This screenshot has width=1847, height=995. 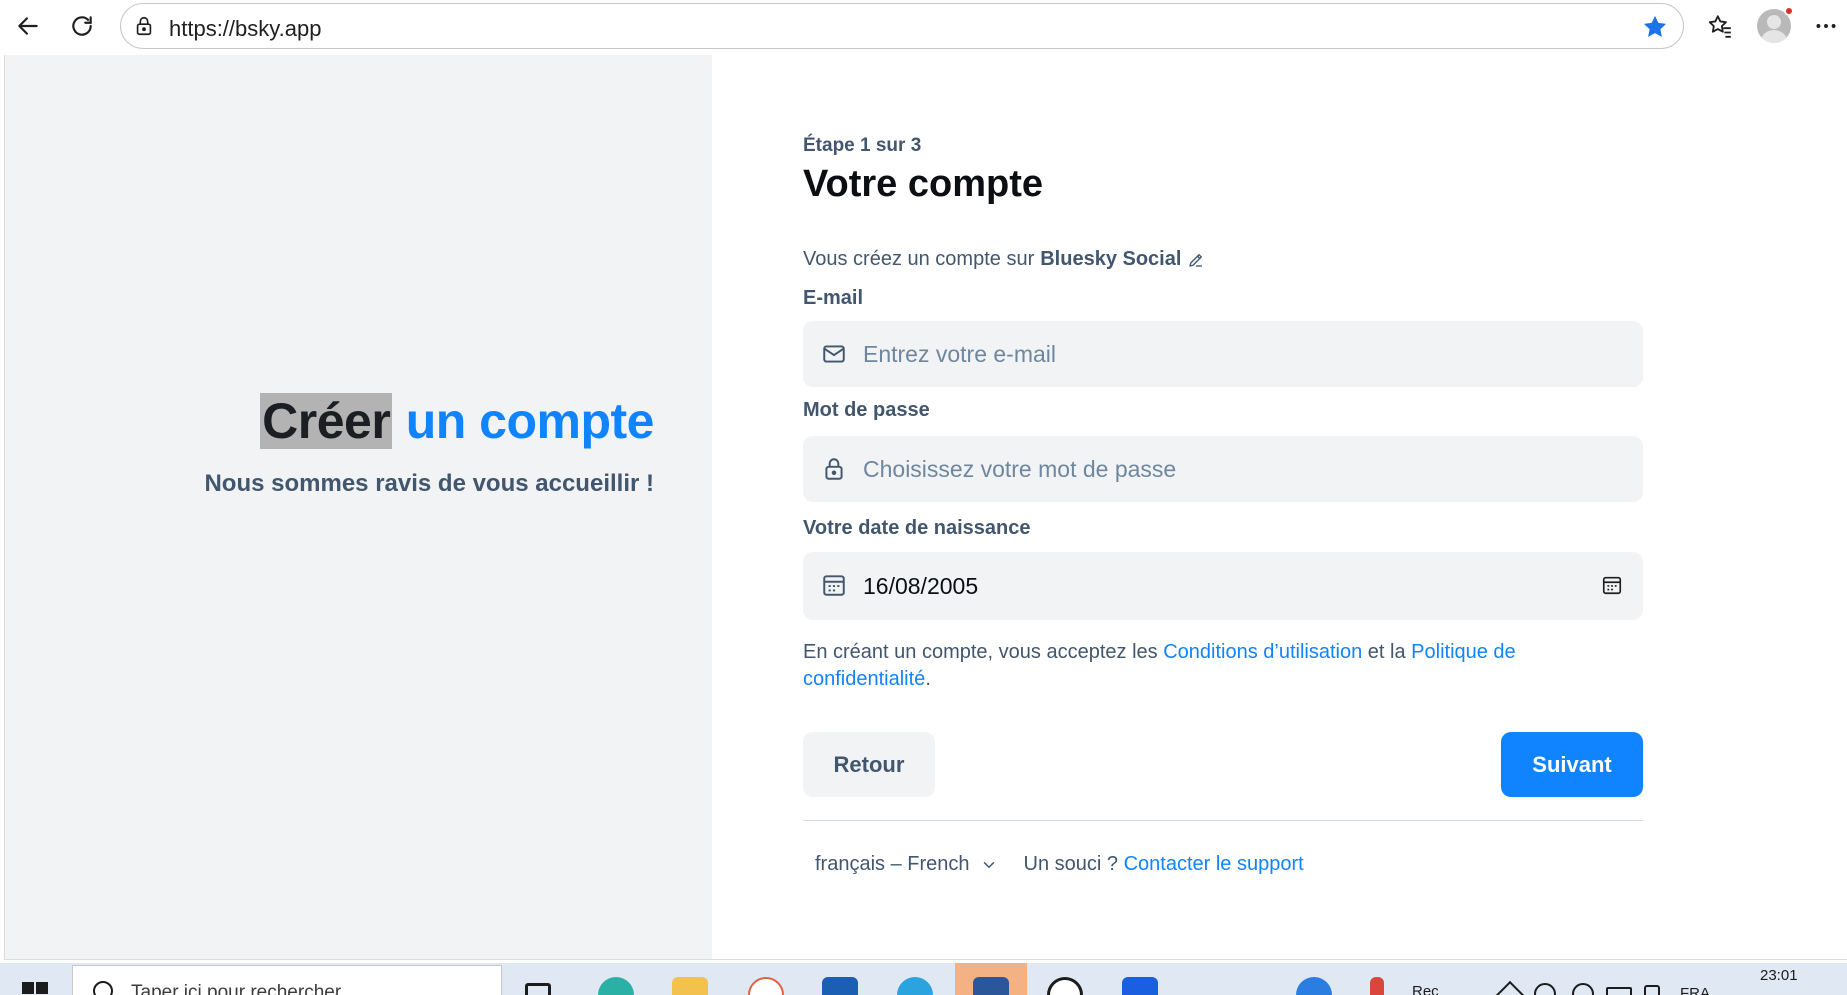 What do you see at coordinates (245, 28) in the screenshot?
I see `url-text: https://bsky.app` at bounding box center [245, 28].